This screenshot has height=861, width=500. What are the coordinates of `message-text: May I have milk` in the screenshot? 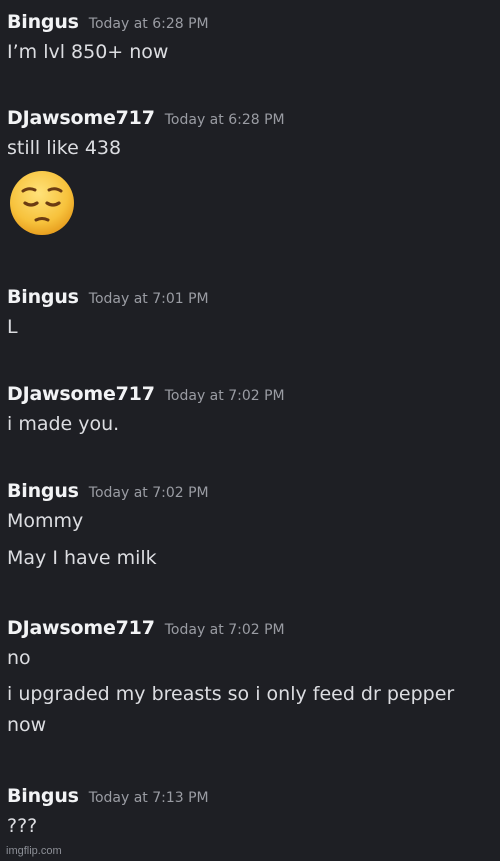 It's located at (82, 558).